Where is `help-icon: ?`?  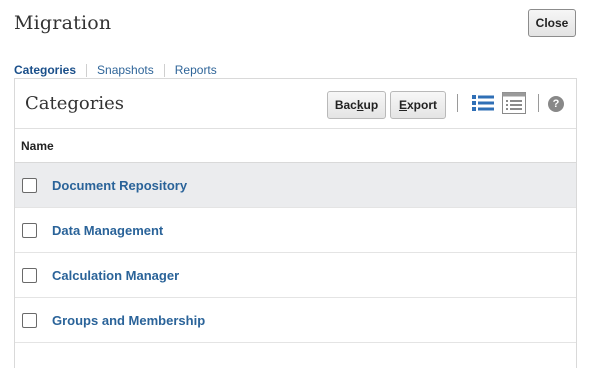 help-icon: ? is located at coordinates (556, 104).